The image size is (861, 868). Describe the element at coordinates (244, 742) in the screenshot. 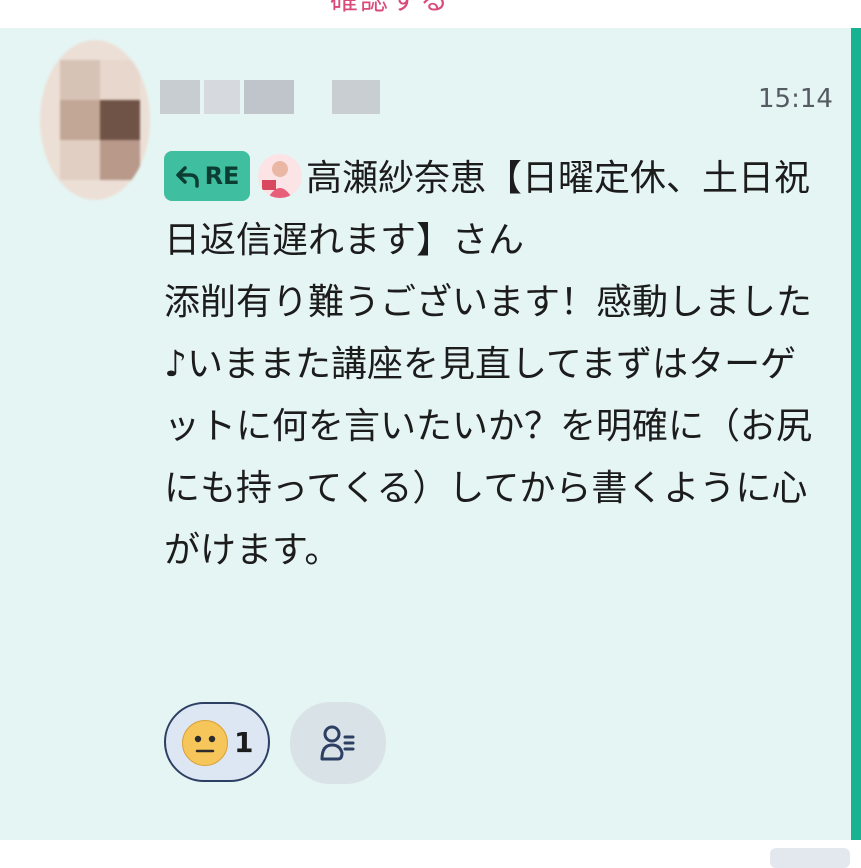

I see `reaction-count: 1` at that location.